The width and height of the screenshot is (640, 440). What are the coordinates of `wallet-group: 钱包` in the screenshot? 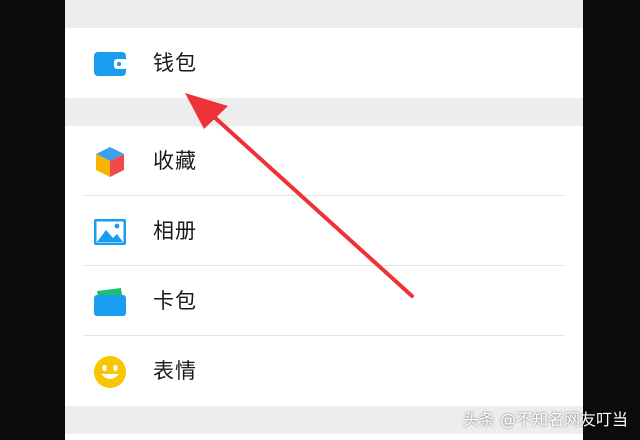 It's located at (324, 63).